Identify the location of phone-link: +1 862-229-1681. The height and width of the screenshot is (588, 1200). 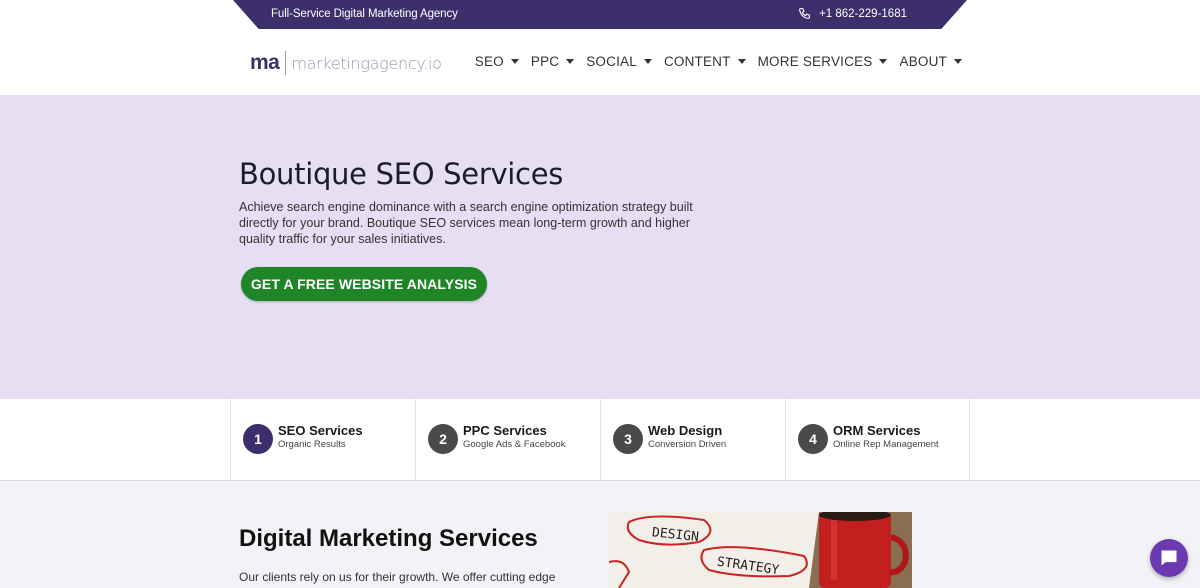
(852, 13).